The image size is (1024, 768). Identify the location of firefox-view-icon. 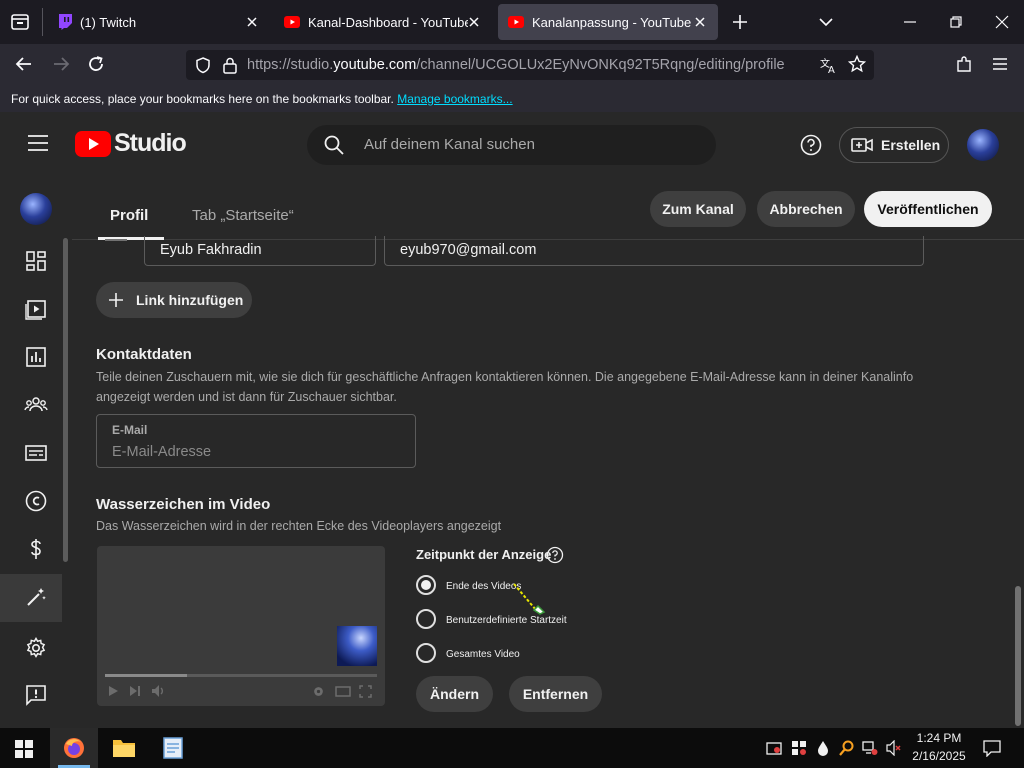
(20, 22).